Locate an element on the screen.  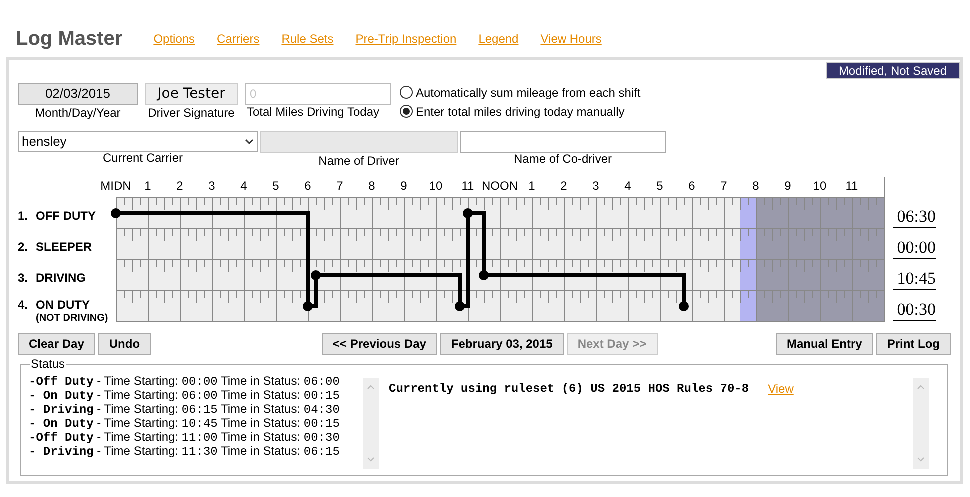
status-entry: - On Duty - Time Starting: 10:45 Time in Status: 00:15 is located at coordinates (185, 424).